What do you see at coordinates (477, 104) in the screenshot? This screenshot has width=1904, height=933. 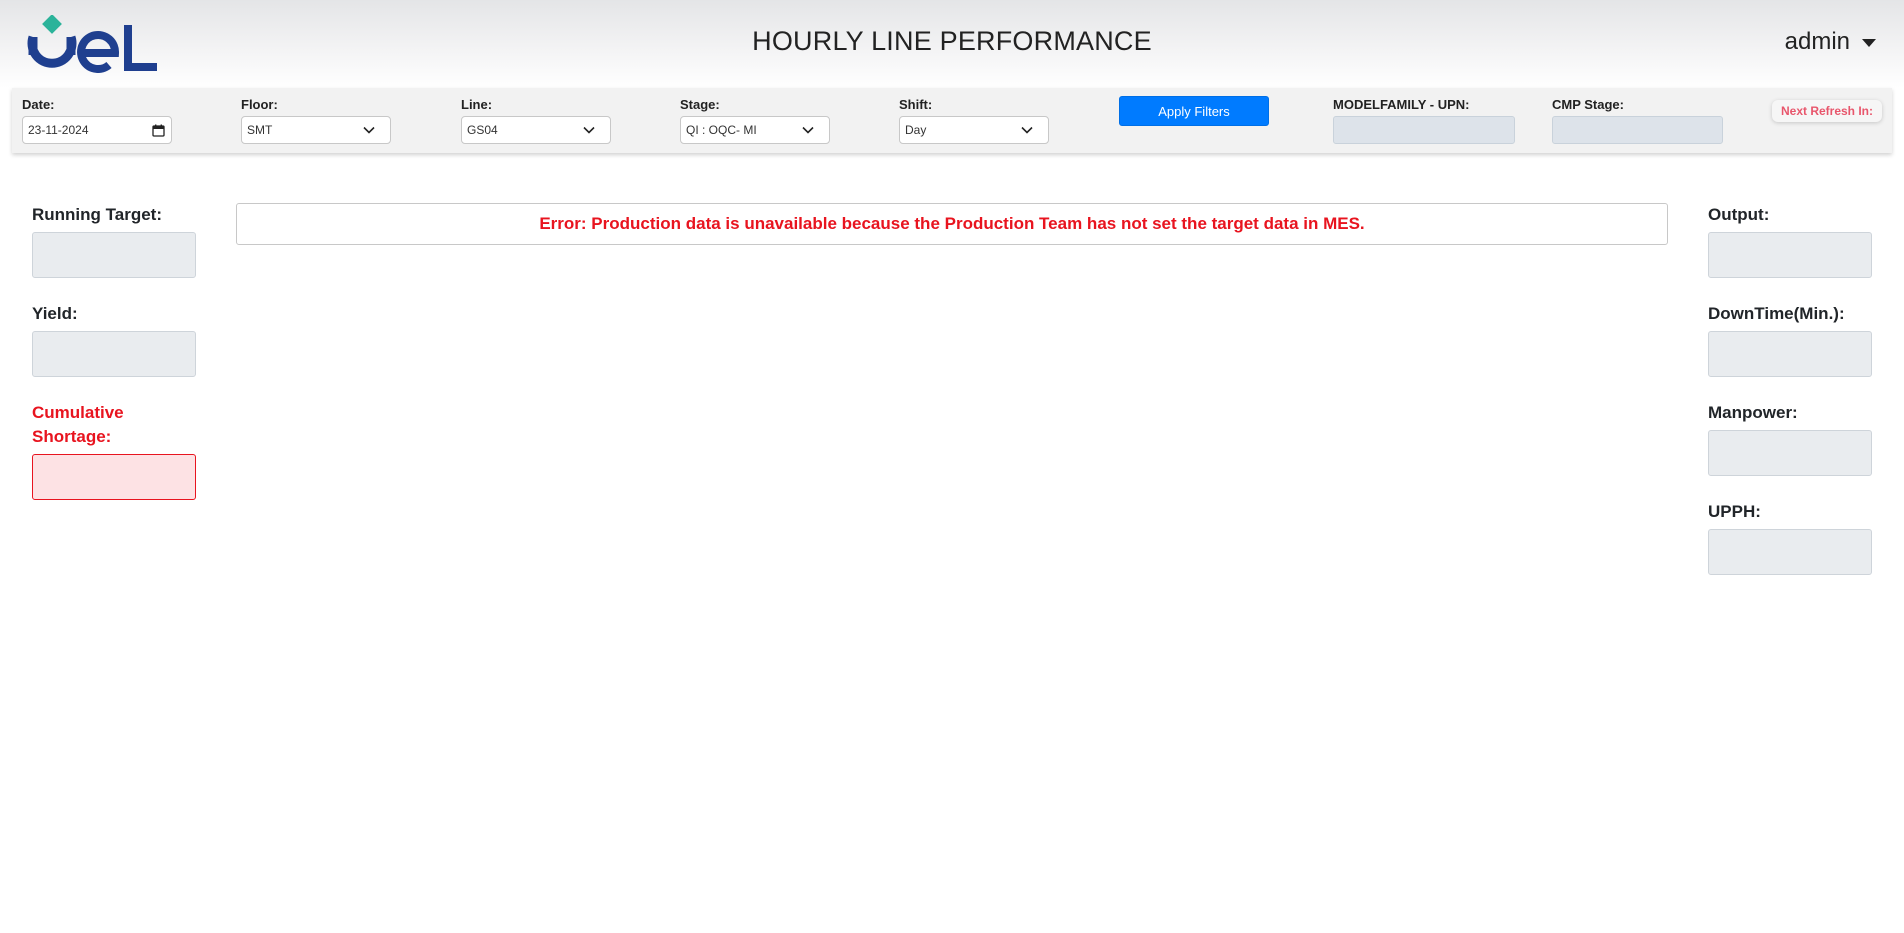 I see `line-label: Line:` at bounding box center [477, 104].